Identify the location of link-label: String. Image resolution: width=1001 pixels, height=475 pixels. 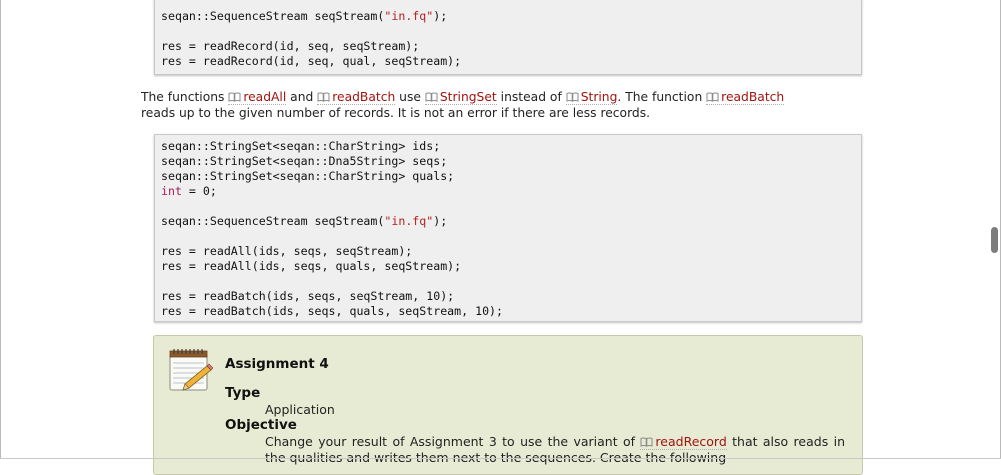
(599, 97).